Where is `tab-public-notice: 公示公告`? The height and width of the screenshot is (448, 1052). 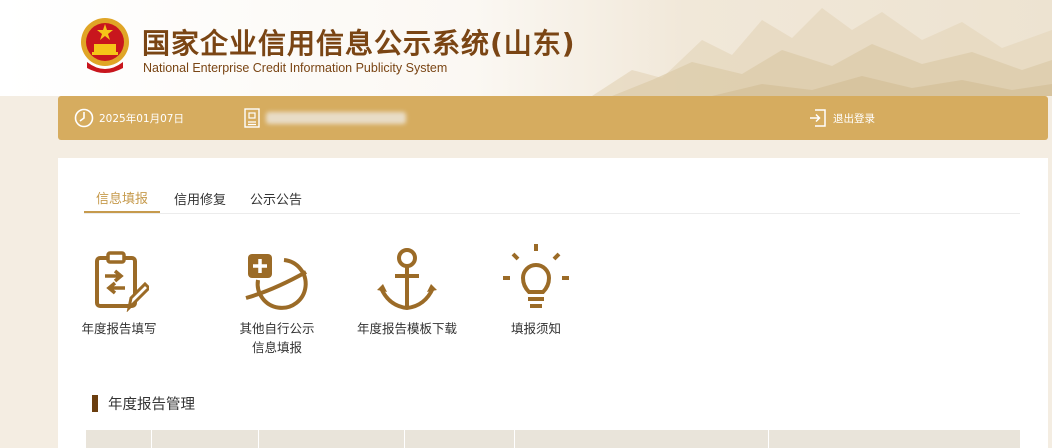
tab-public-notice: 公示公告 is located at coordinates (276, 198).